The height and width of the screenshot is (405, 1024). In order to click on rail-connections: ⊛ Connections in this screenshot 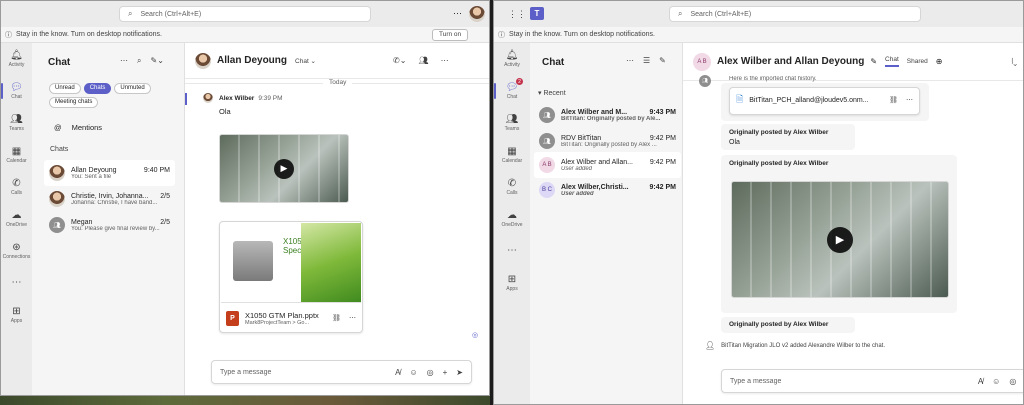, I will do `click(16, 251)`.